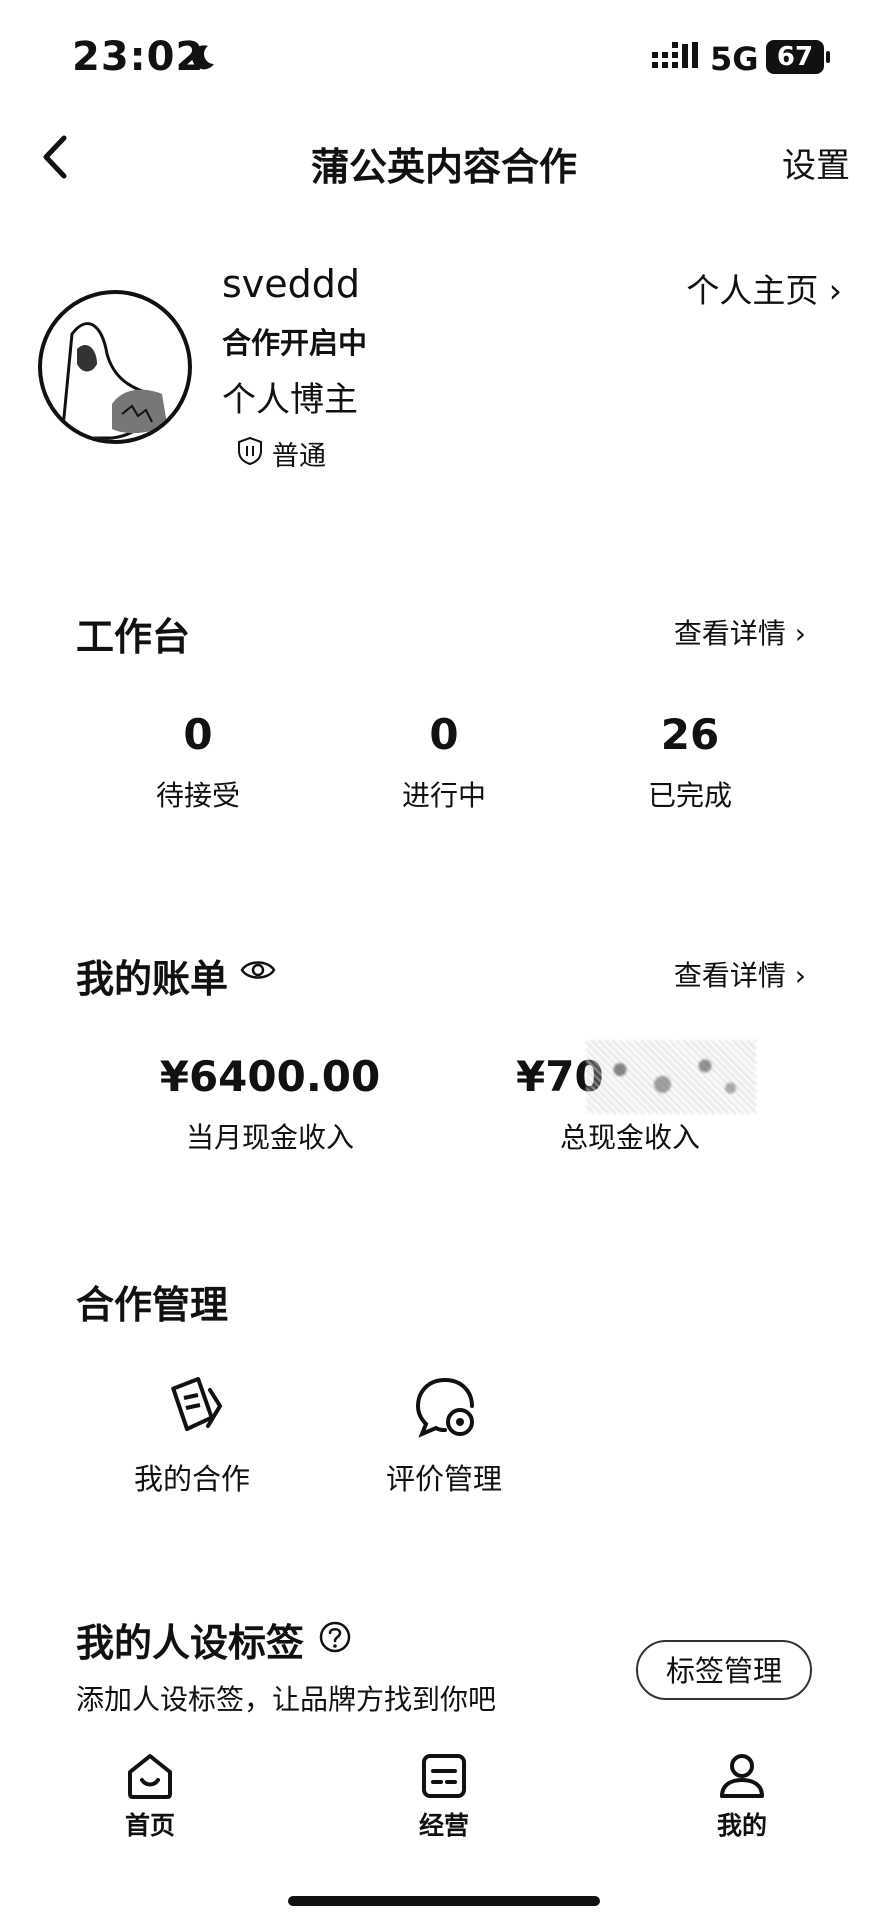 This screenshot has height=1920, width=888. I want to click on tab-mine-label: 我的, so click(741, 1825).